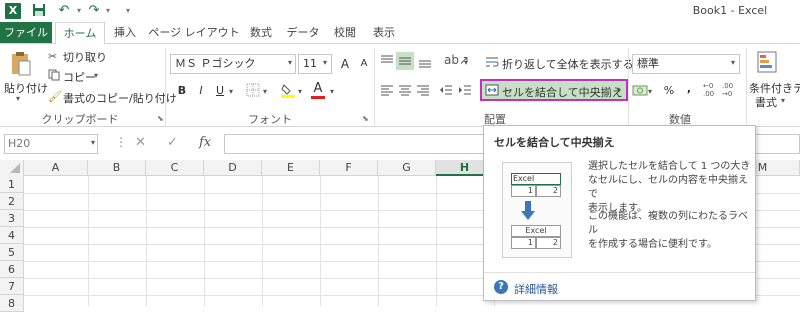 The width and height of the screenshot is (800, 312). Describe the element at coordinates (26, 33) in the screenshot. I see `tab-file: ファイル` at that location.